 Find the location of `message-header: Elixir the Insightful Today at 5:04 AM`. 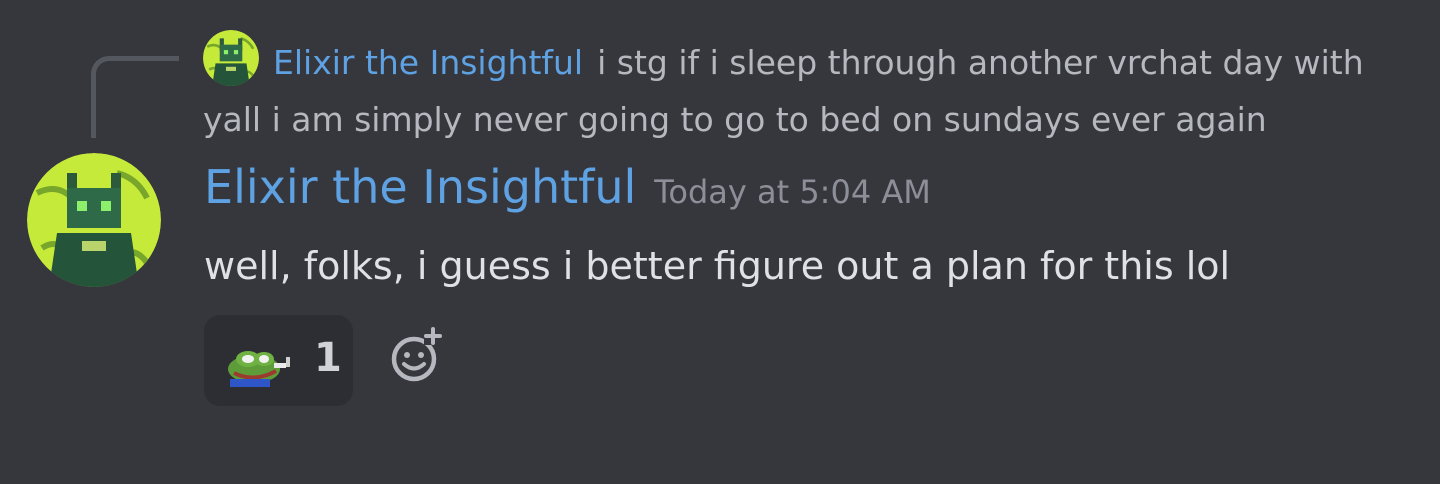

message-header: Elixir the Insightful Today at 5:04 AM is located at coordinates (567, 187).